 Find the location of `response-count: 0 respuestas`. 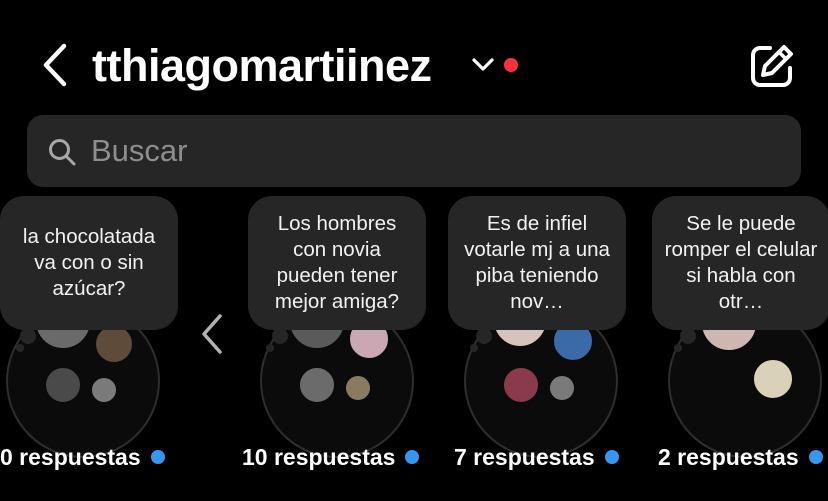

response-count: 0 respuestas is located at coordinates (82, 457).